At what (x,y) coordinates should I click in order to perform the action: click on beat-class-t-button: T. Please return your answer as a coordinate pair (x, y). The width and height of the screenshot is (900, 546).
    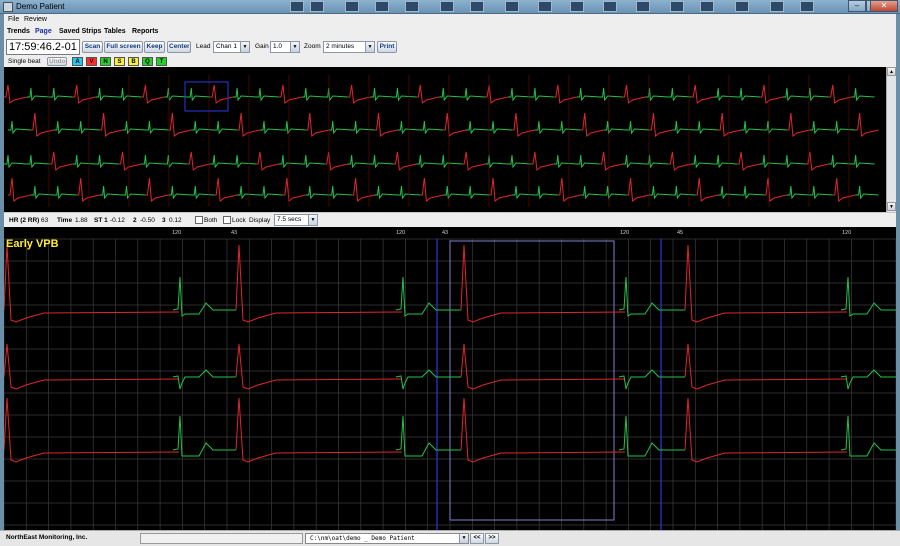
    Looking at the image, I should click on (161, 61).